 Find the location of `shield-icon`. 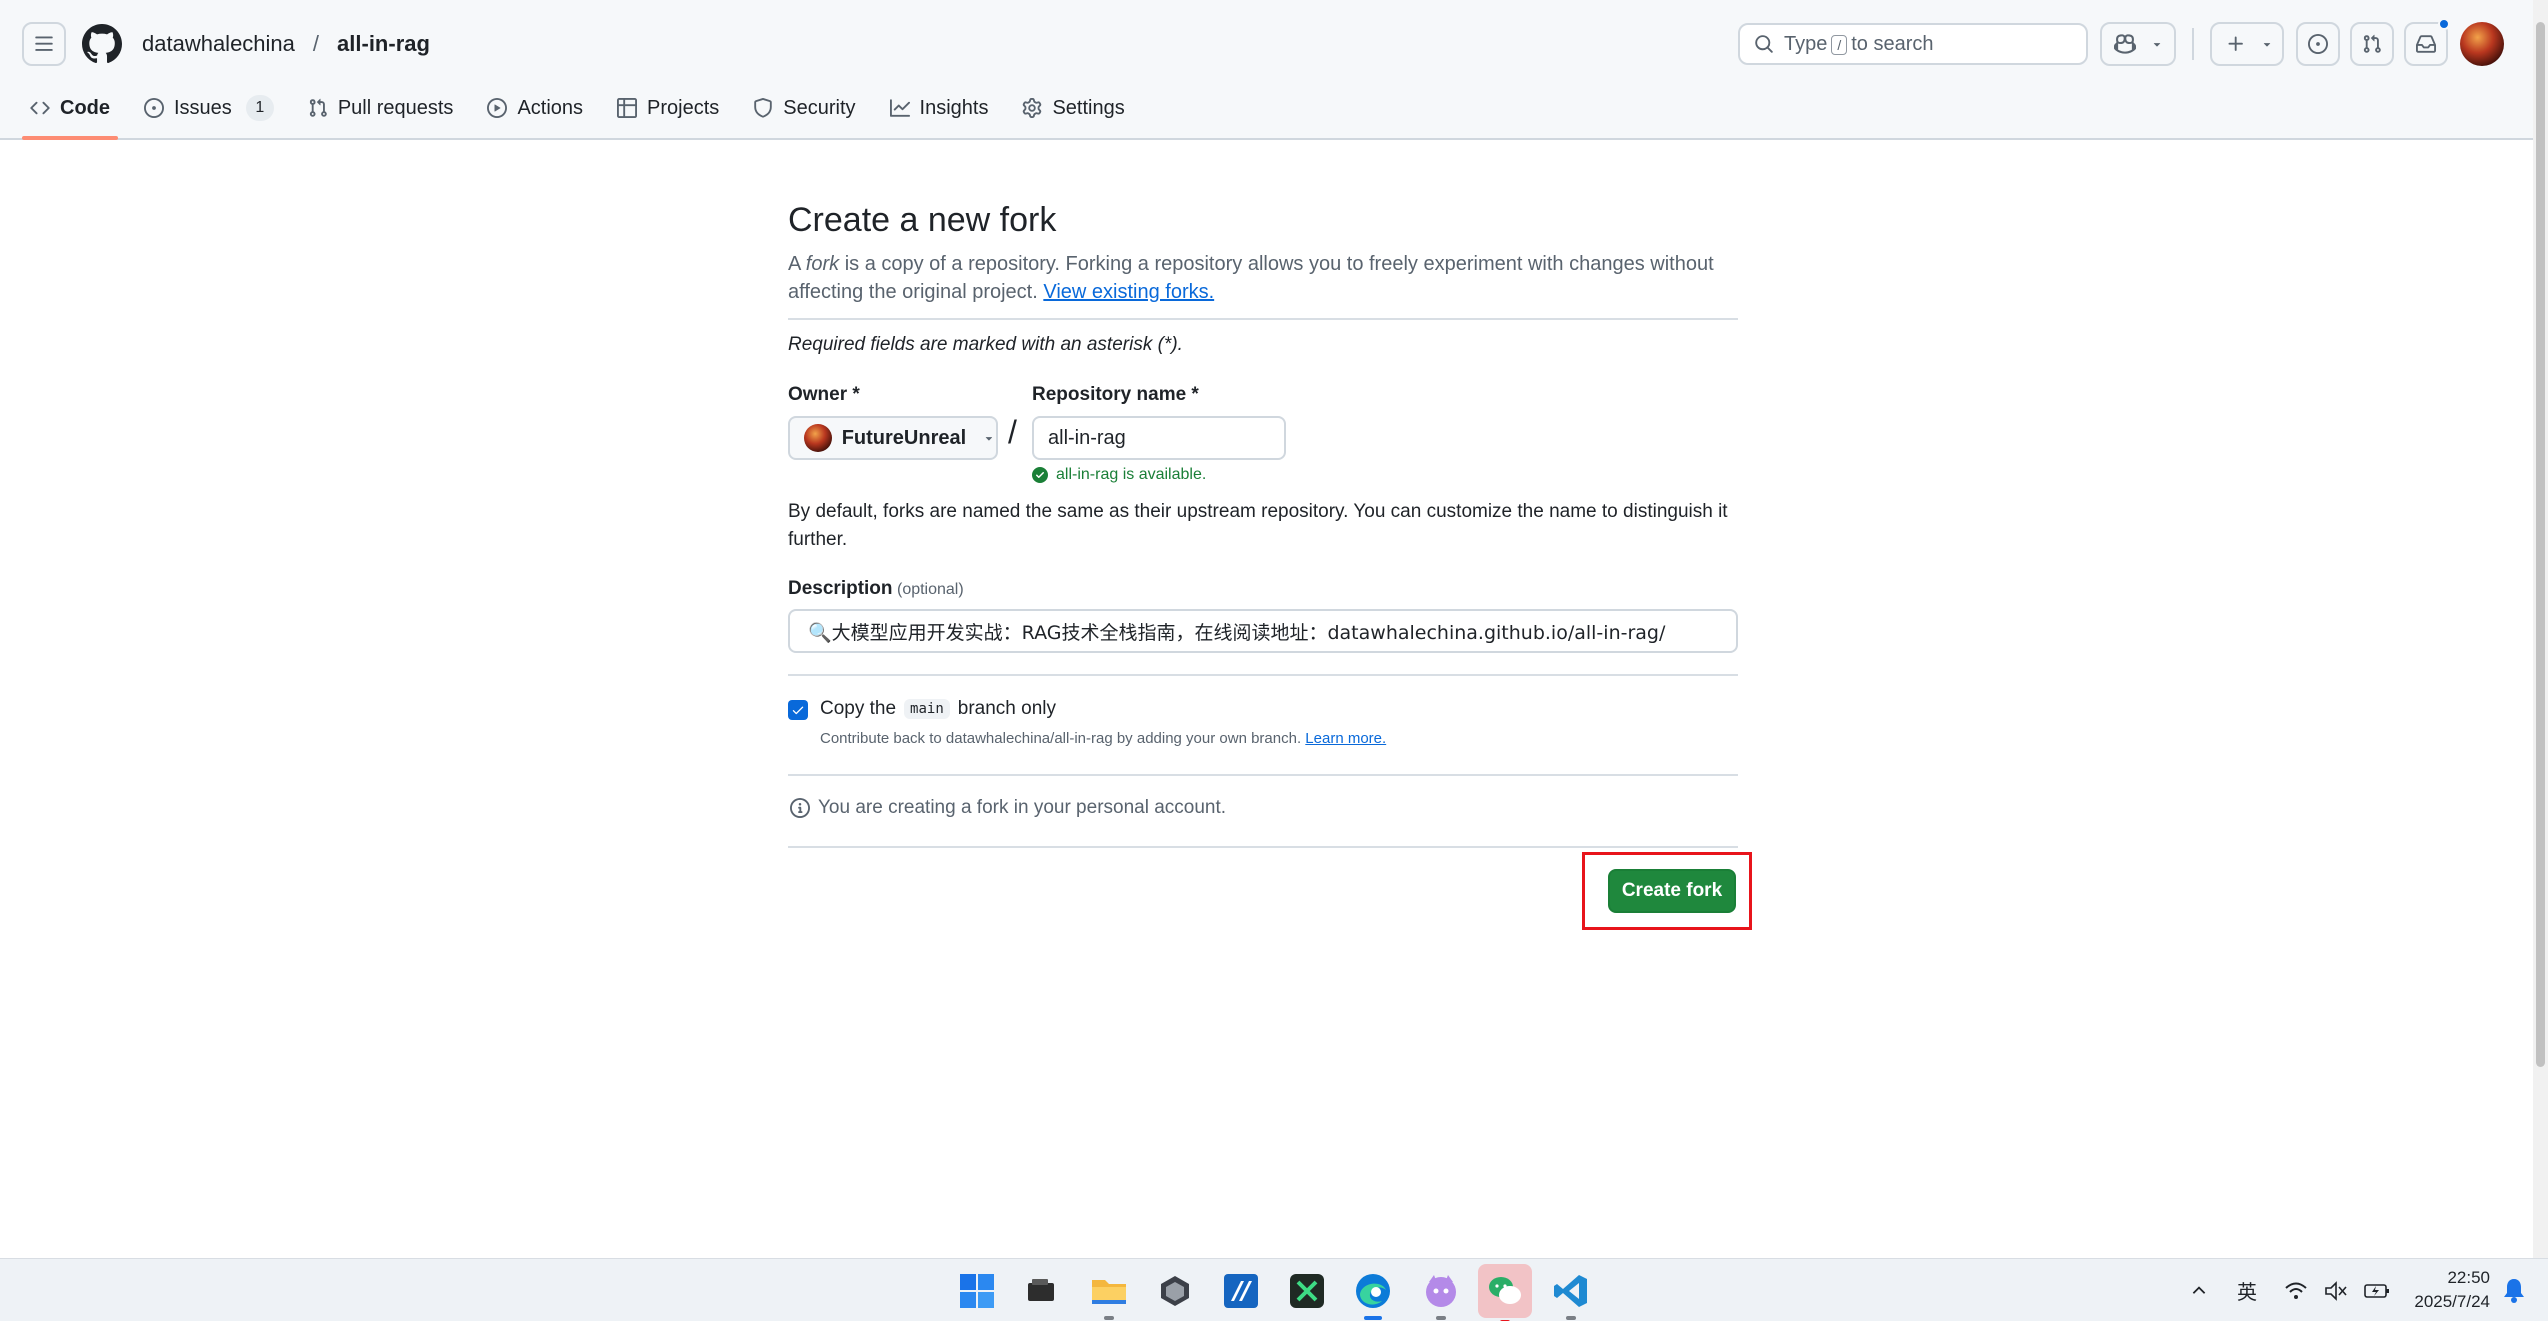

shield-icon is located at coordinates (763, 108).